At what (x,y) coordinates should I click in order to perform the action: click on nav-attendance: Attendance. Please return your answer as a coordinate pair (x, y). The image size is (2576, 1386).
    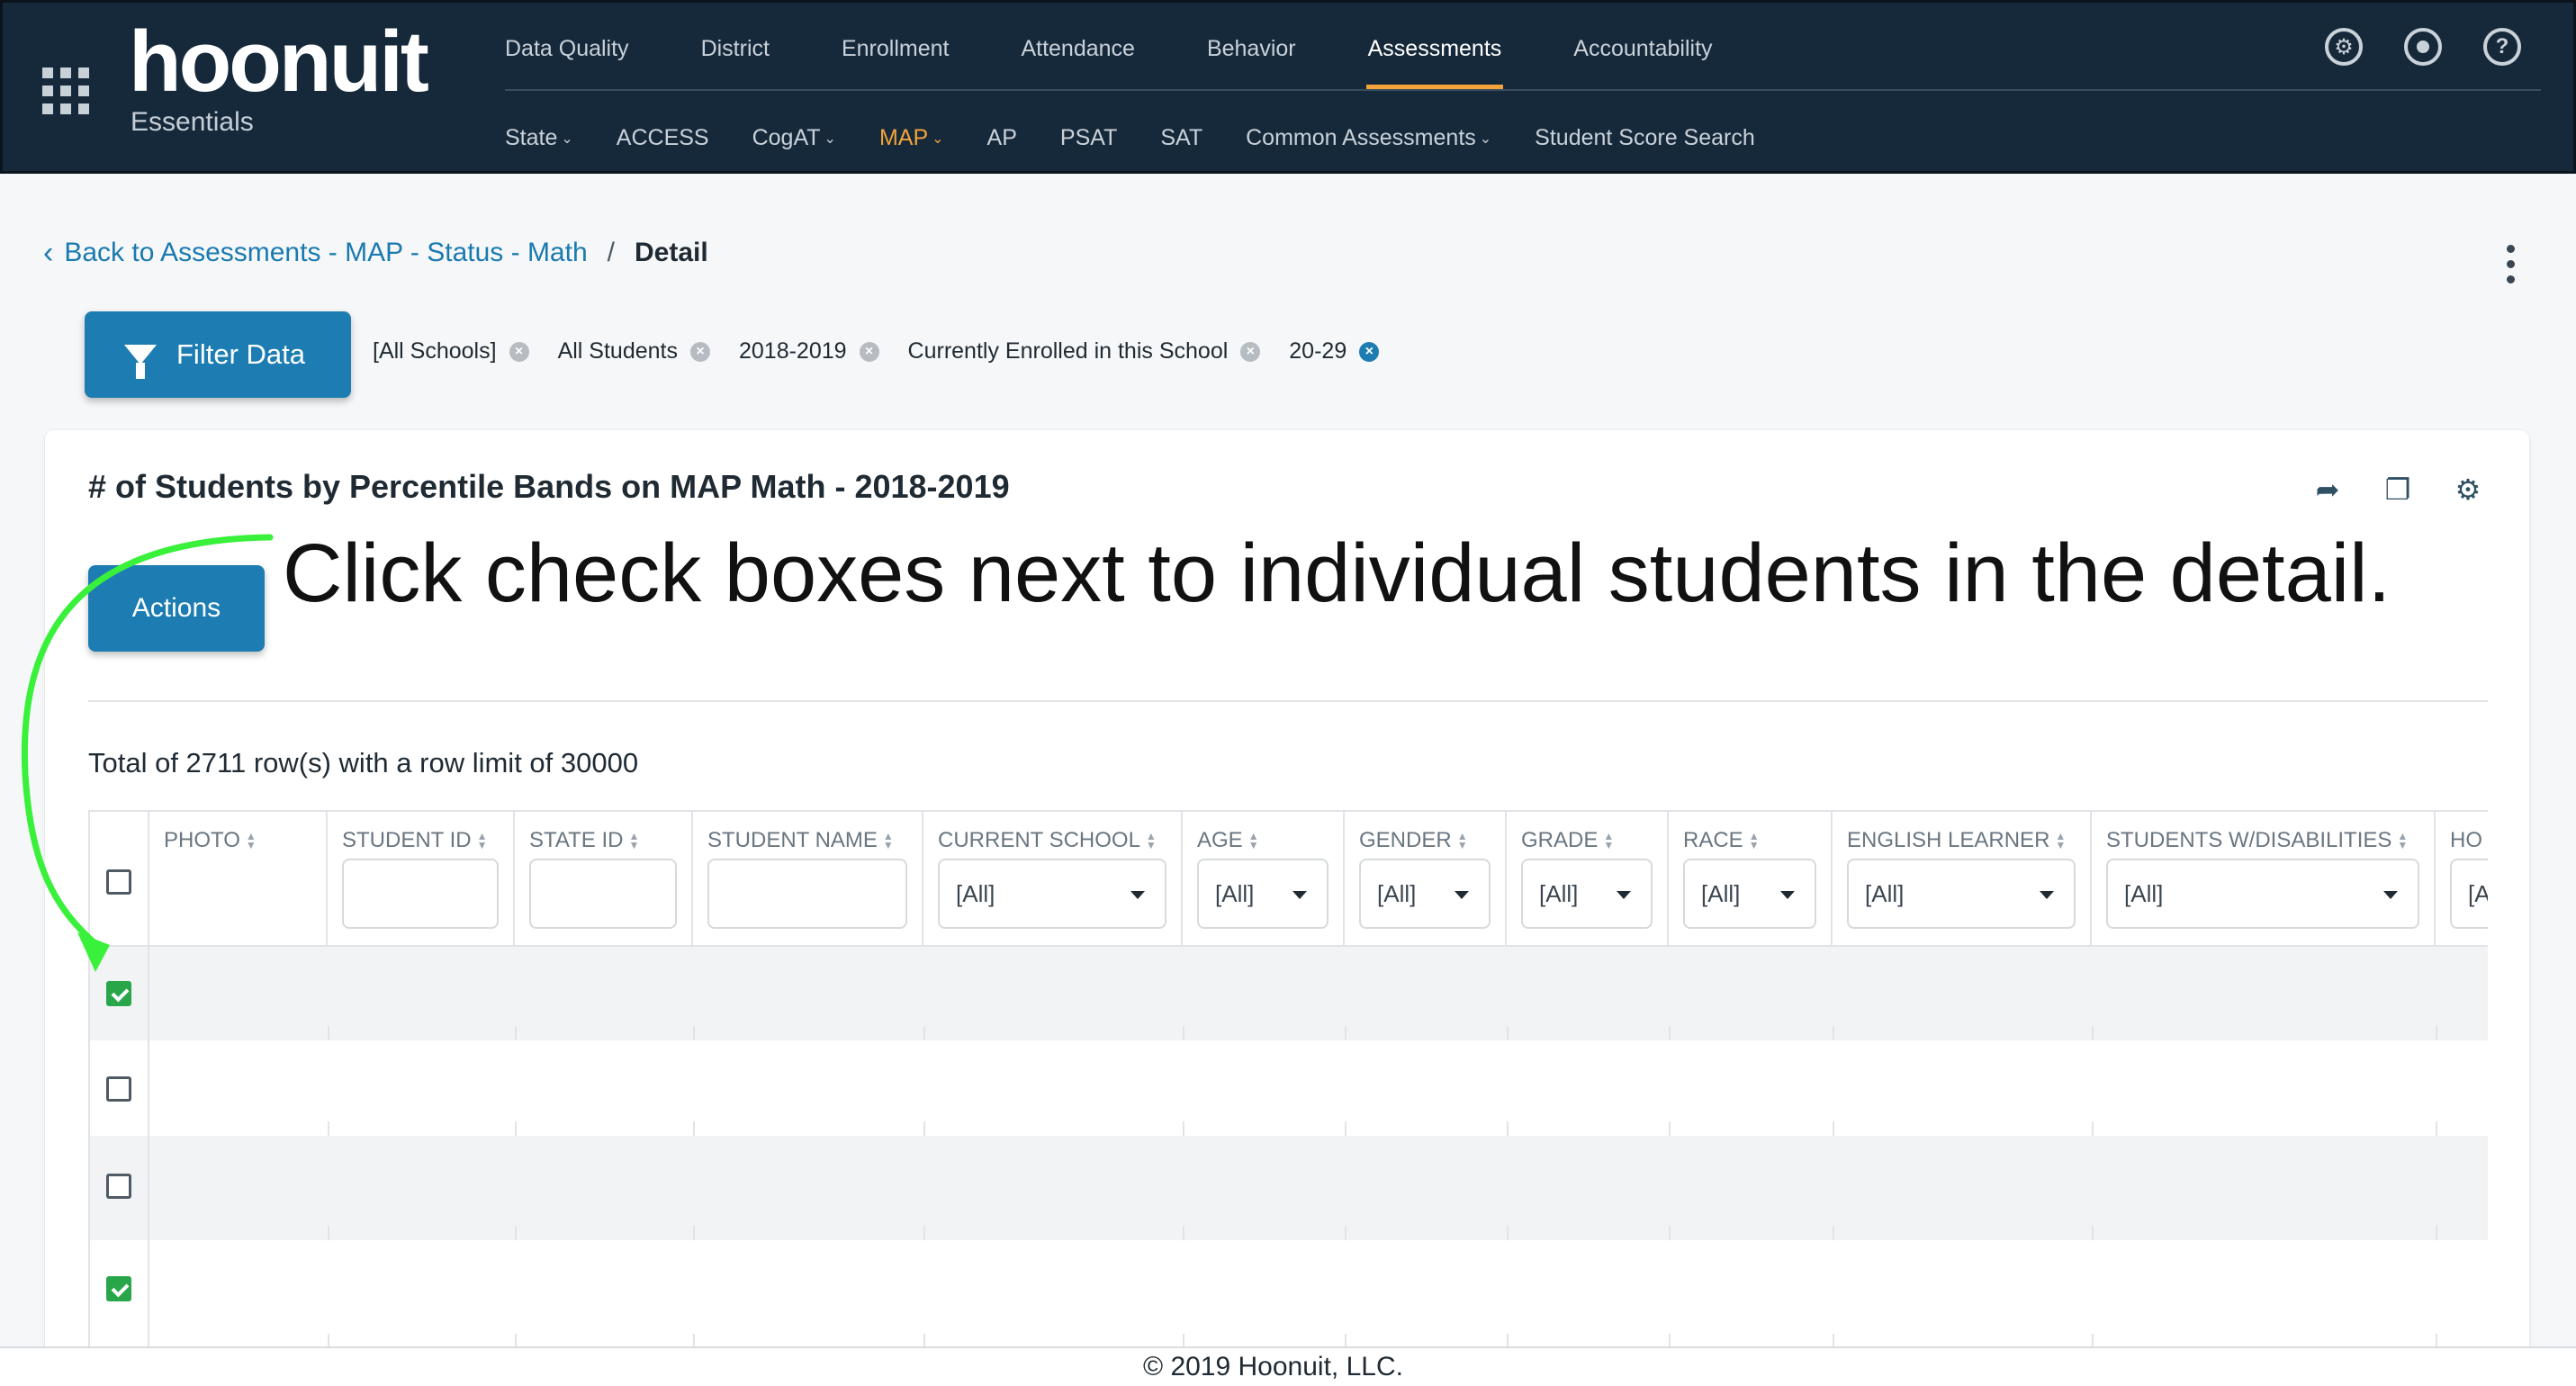
    Looking at the image, I should click on (1078, 46).